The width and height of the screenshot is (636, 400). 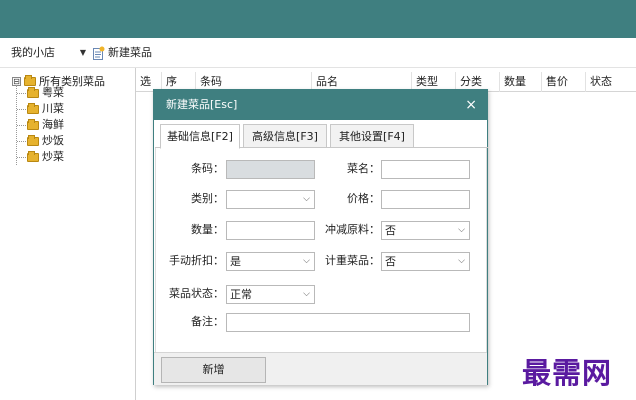 I want to click on toolbar: 我的小店 ▼ 新建菜品, so click(x=318, y=53).